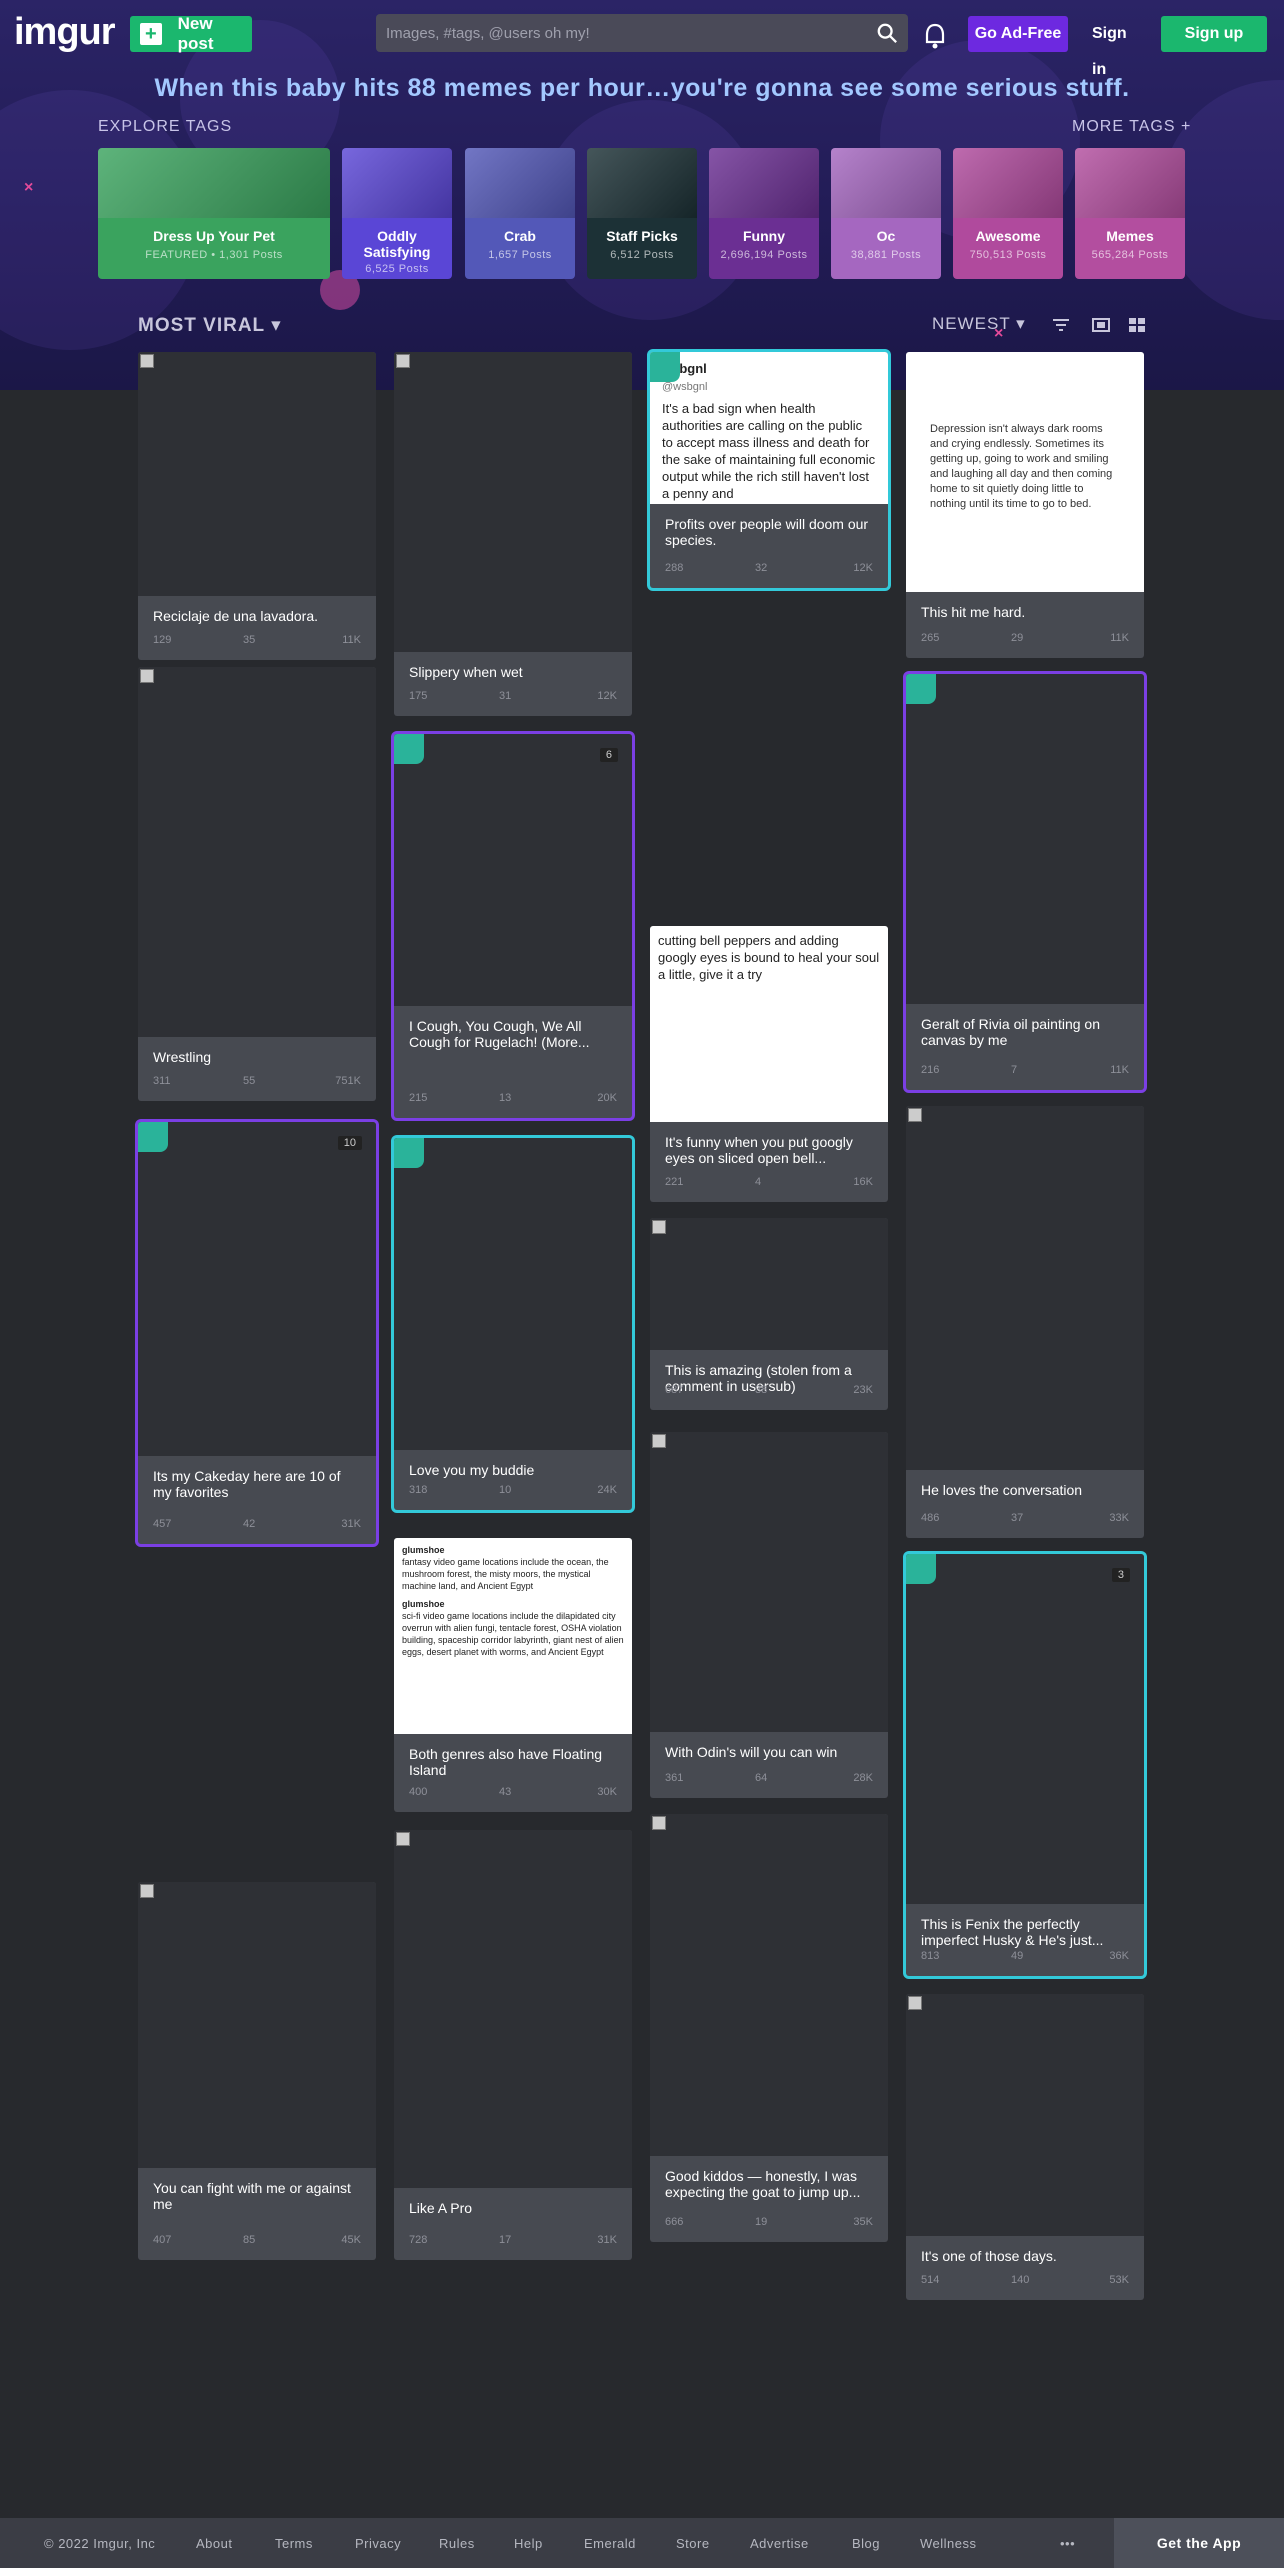 This screenshot has width=1284, height=2568. What do you see at coordinates (249, 2240) in the screenshot?
I see `comment-count: 85` at bounding box center [249, 2240].